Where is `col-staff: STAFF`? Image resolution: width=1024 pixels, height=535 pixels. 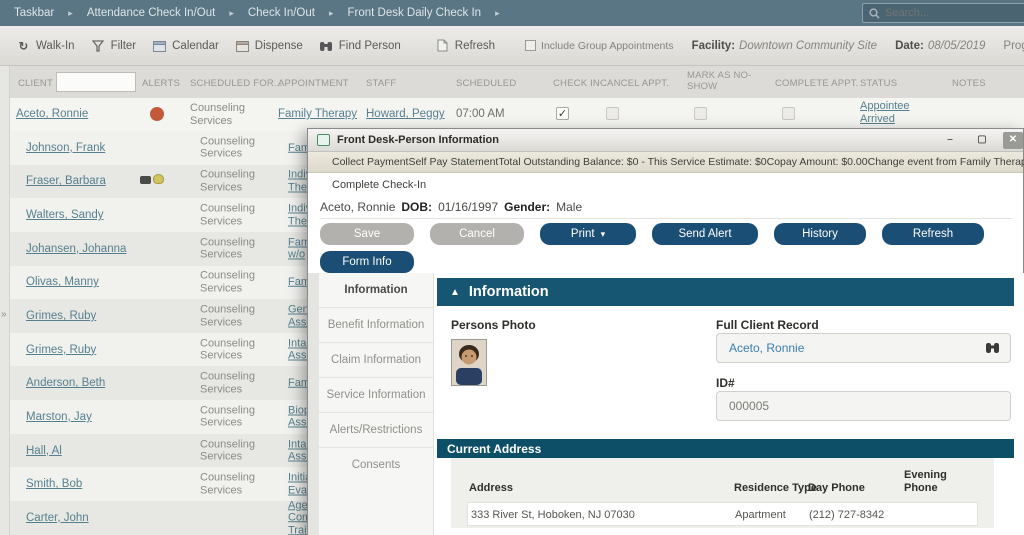 col-staff: STAFF is located at coordinates (381, 83).